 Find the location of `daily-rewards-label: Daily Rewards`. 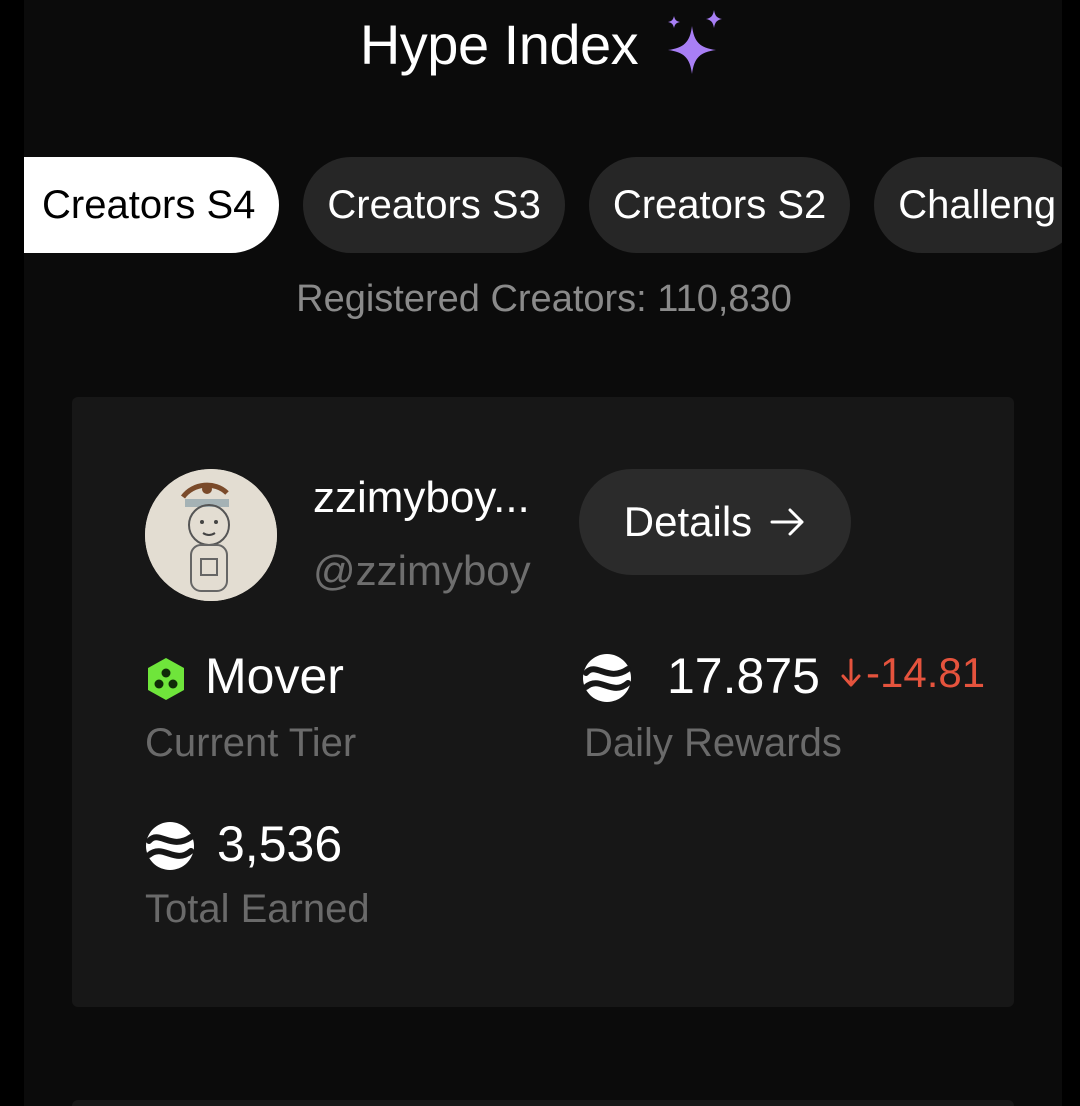

daily-rewards-label: Daily Rewards is located at coordinates (713, 743).